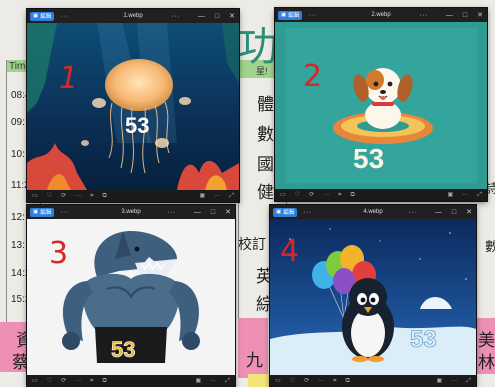  I want to click on pink-cell-text: 林, so click(486, 363).